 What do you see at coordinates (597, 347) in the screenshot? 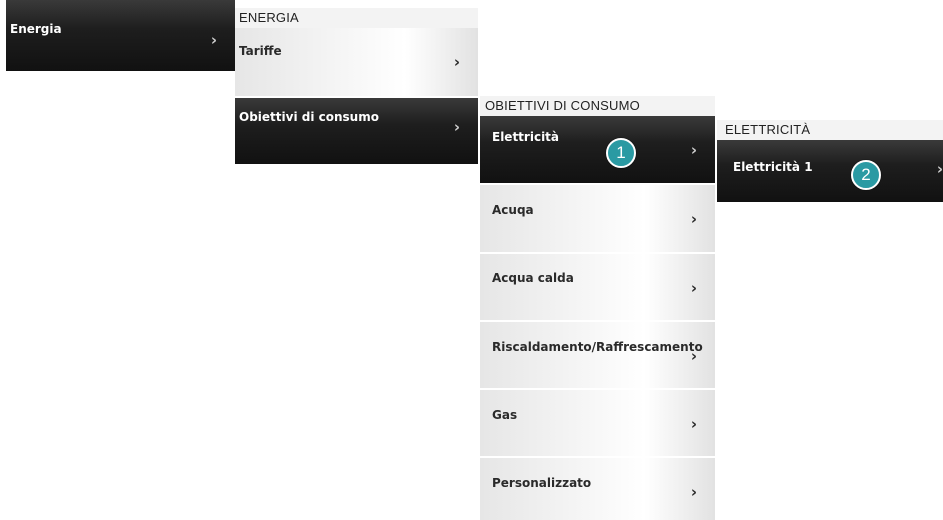
I see `menu-item-label: Riscaldamento/Raffrescamento` at bounding box center [597, 347].